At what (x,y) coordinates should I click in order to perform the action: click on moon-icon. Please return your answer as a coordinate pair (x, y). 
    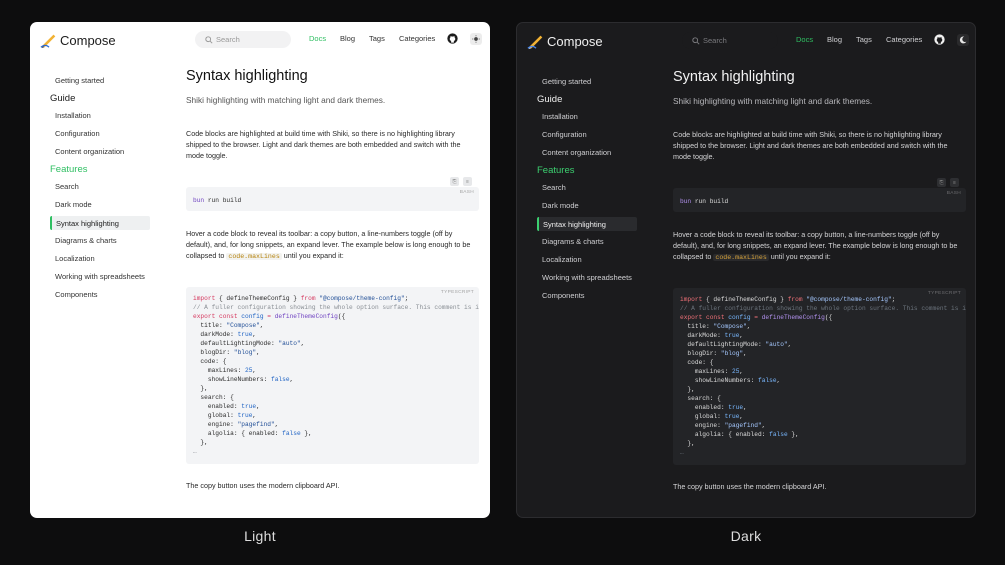
    Looking at the image, I should click on (963, 40).